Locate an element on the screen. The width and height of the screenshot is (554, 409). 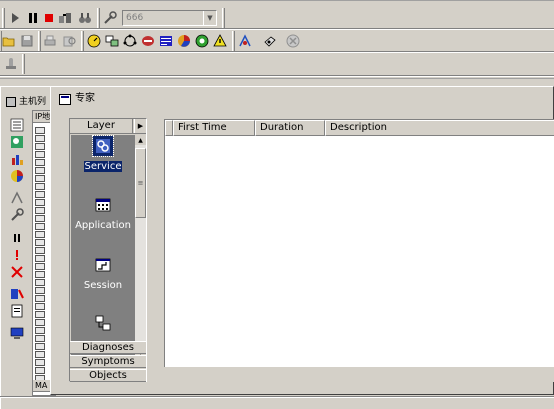
capture-profile-select: 666 ▼ is located at coordinates (169, 18).